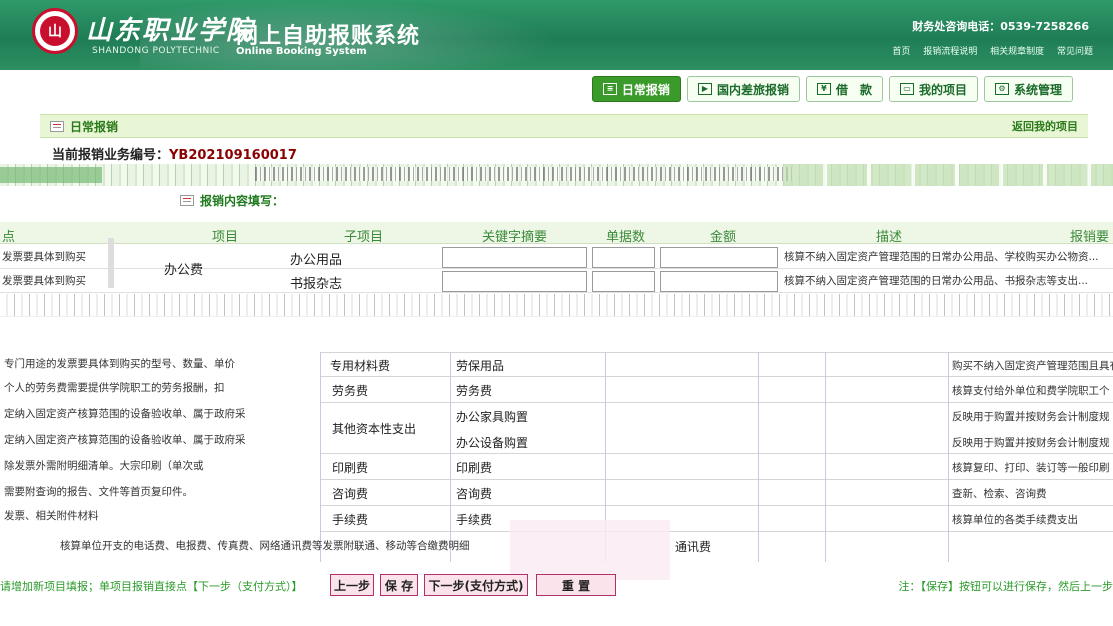  I want to click on business-number-label: 当前报销业务编号：, so click(111, 155).